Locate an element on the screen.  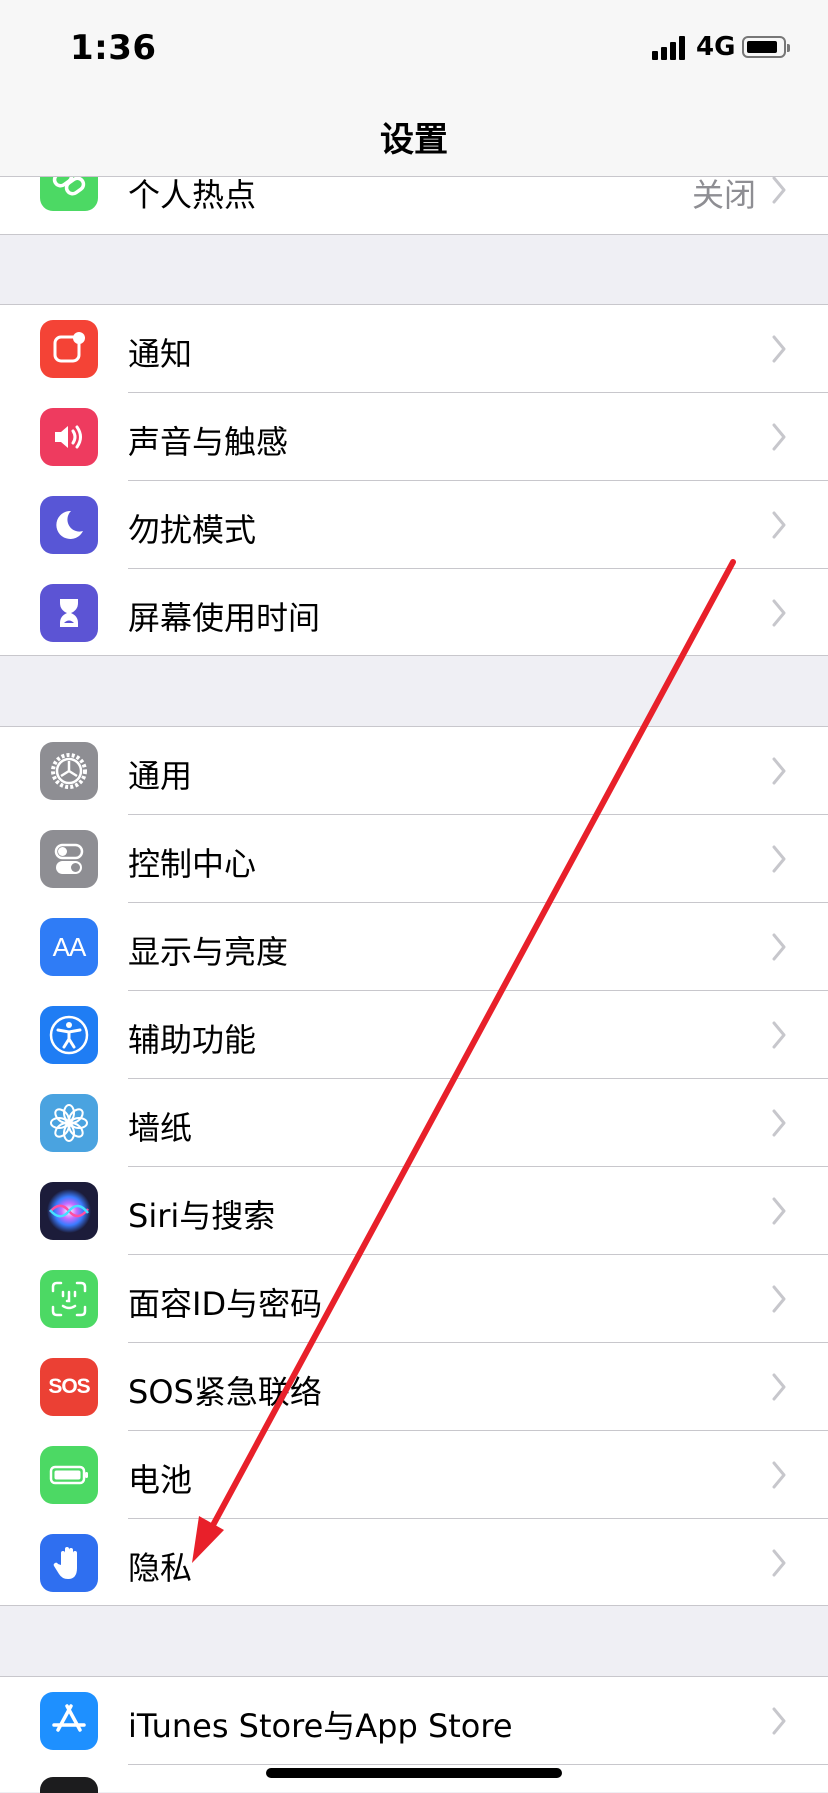
settings-row-itunes-app-store: iTunes Store与App Store is located at coordinates (414, 1721).